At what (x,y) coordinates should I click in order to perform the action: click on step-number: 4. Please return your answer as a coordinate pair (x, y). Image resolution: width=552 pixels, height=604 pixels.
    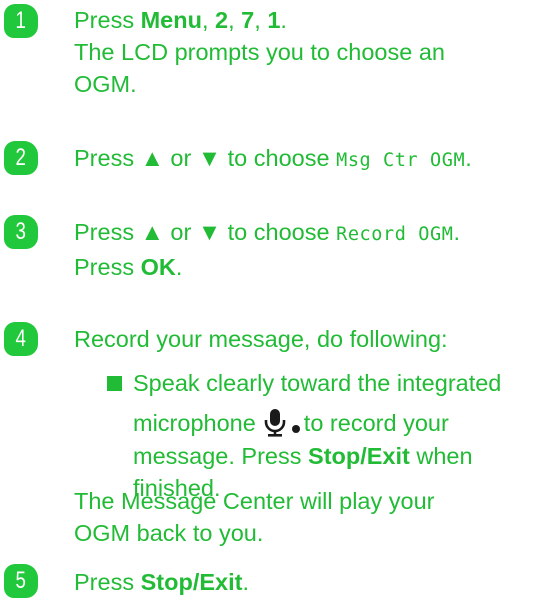
    Looking at the image, I should click on (21, 338).